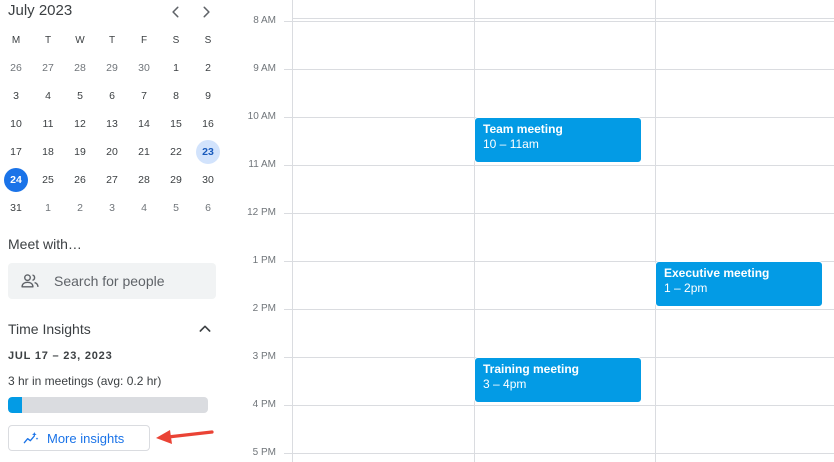  Describe the element at coordinates (505, 384) in the screenshot. I see `event-time: 3 – 4pm` at that location.